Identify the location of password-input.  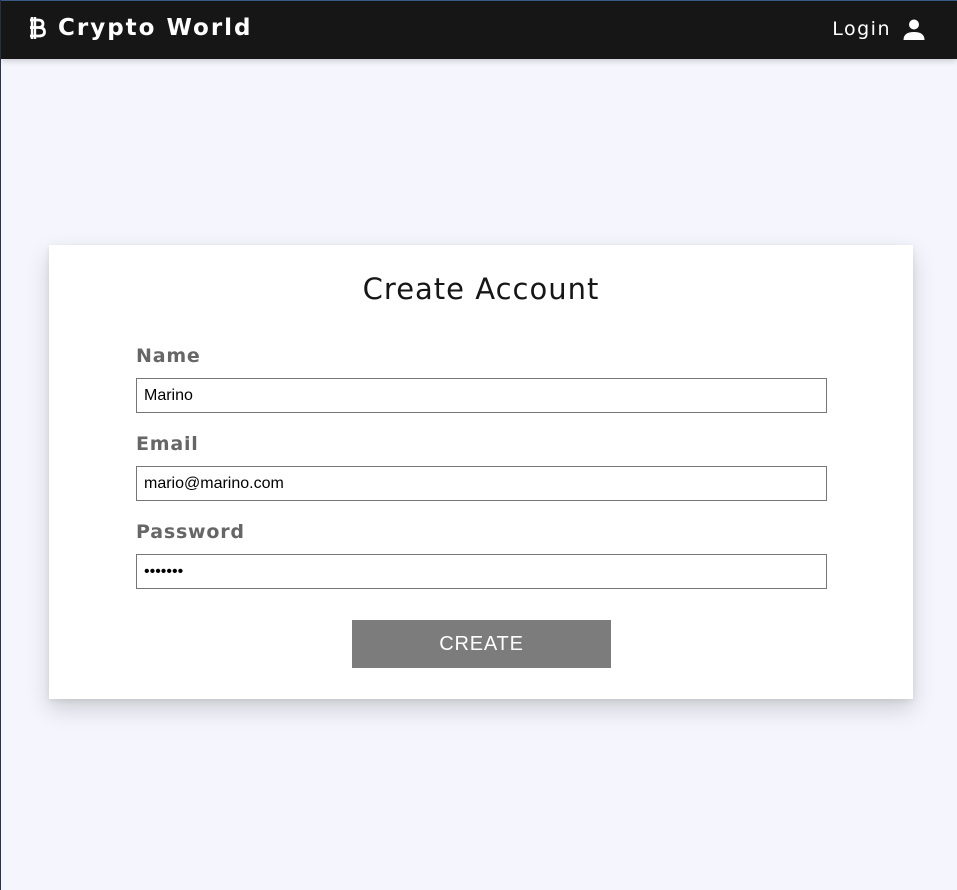
(481, 571).